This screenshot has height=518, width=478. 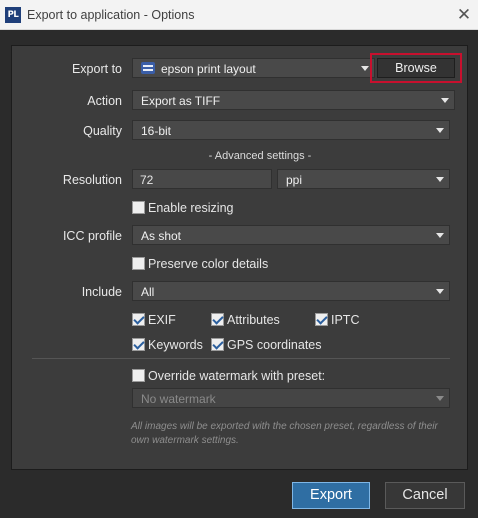 I want to click on resolution-unit-dropdown: ppi, so click(x=363, y=179).